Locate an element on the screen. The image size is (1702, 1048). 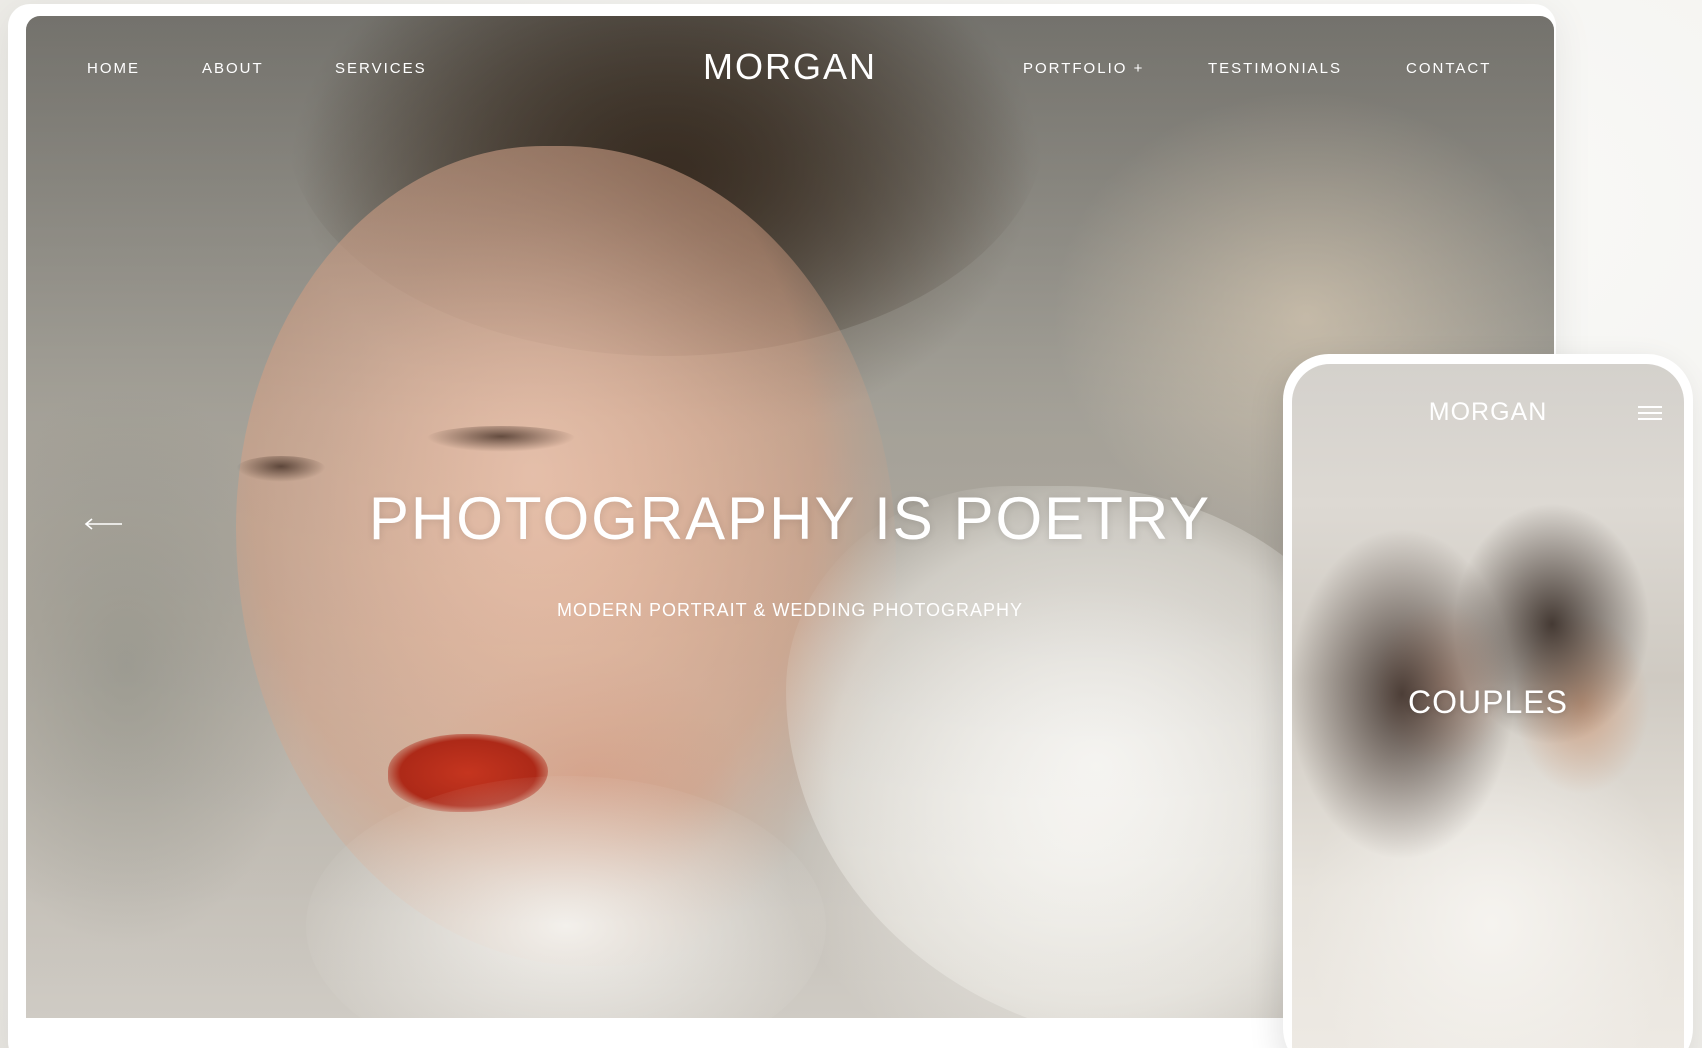
nav-contact: CONTACT is located at coordinates (1448, 68).